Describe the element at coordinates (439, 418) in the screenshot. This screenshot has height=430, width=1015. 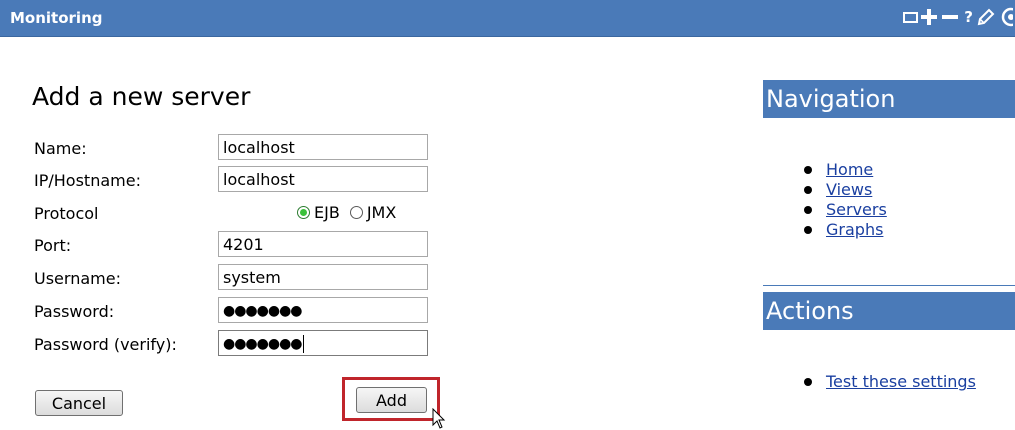
I see `mouse-cursor-icon` at that location.